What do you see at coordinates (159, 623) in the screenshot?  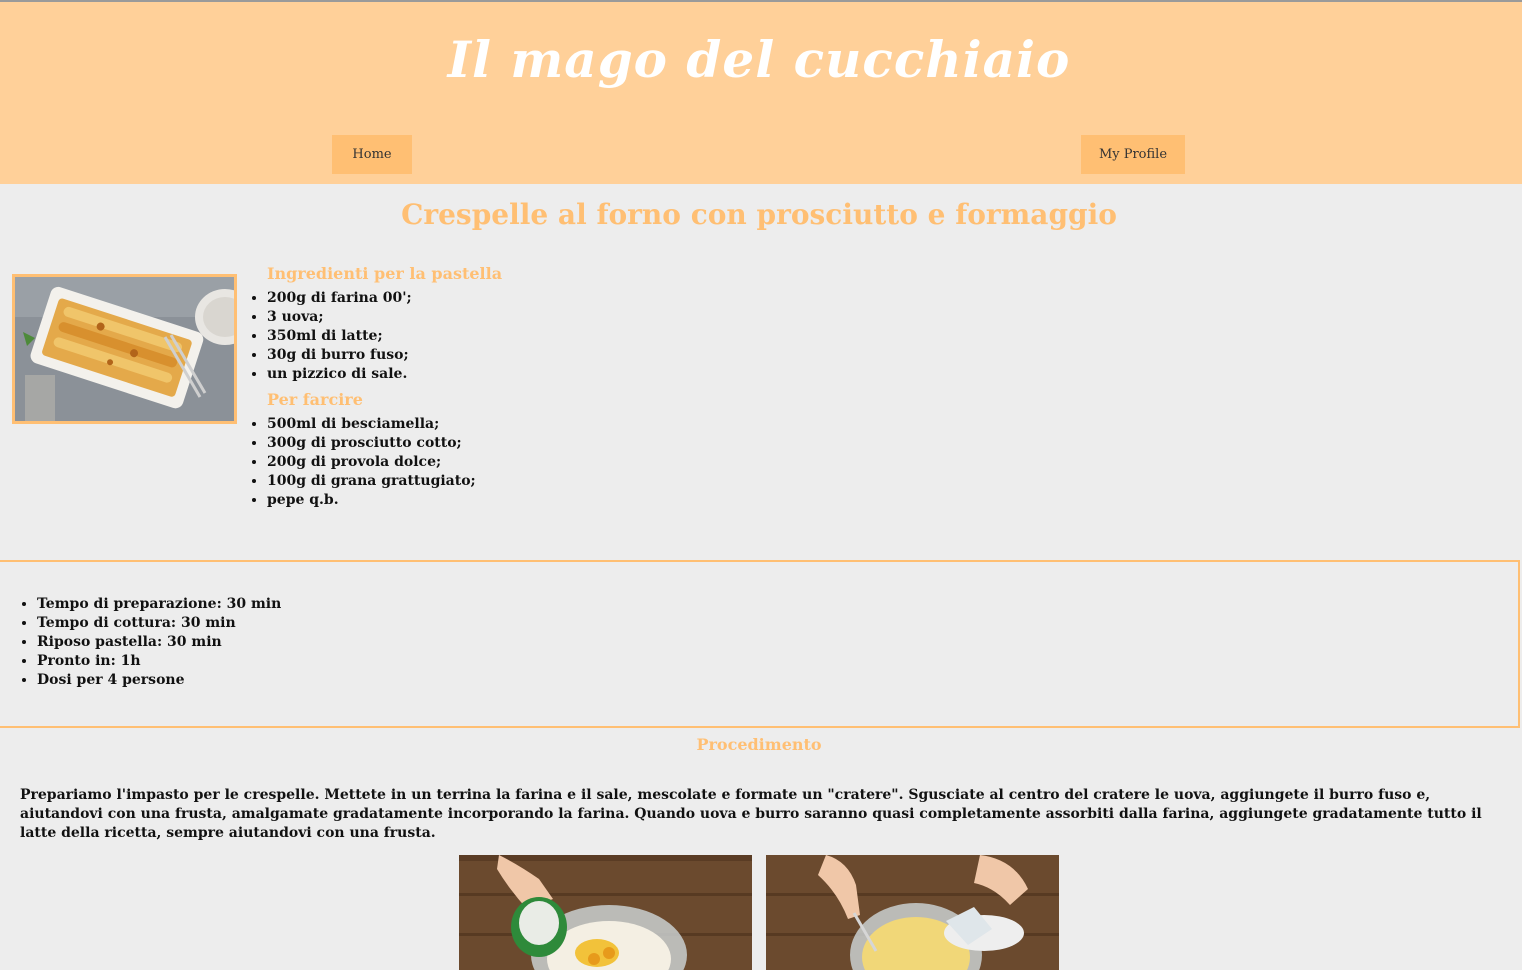 I see `list-item: Tempo di cottura: 30 min` at bounding box center [159, 623].